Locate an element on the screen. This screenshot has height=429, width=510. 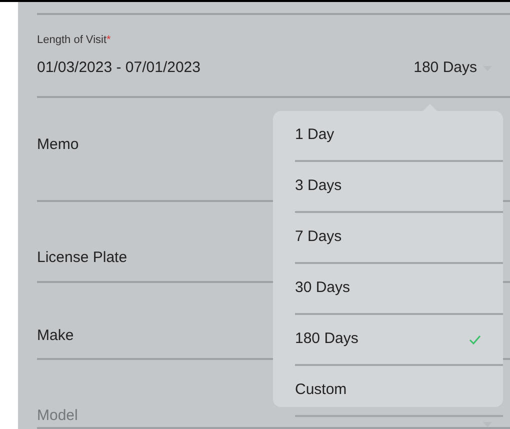
field-label: License Plate is located at coordinates (82, 257).